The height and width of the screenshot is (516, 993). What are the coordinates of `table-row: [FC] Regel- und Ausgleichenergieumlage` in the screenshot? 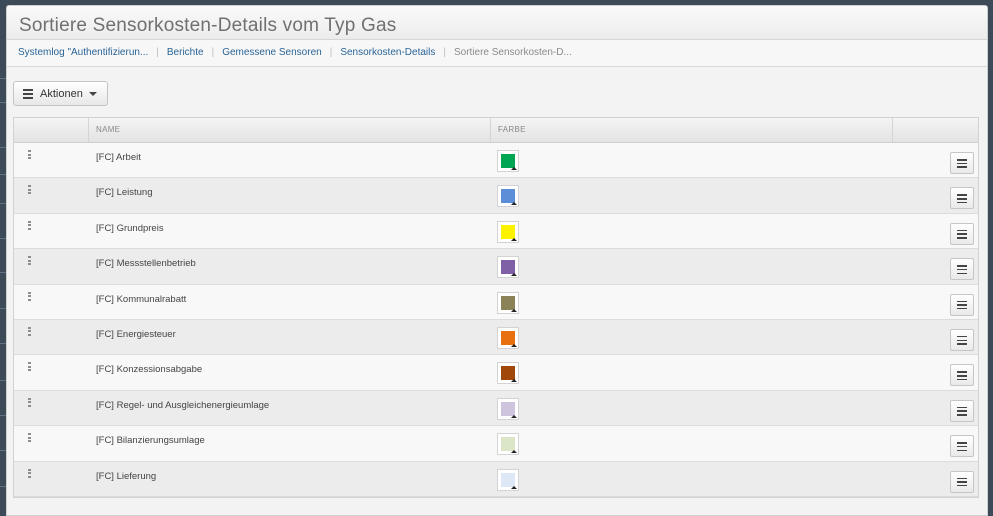 It's located at (496, 408).